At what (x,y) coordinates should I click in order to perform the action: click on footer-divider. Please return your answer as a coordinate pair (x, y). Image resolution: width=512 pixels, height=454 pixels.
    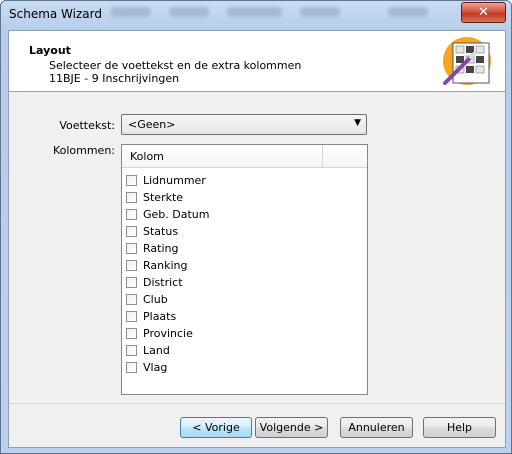
    Looking at the image, I should click on (257, 403).